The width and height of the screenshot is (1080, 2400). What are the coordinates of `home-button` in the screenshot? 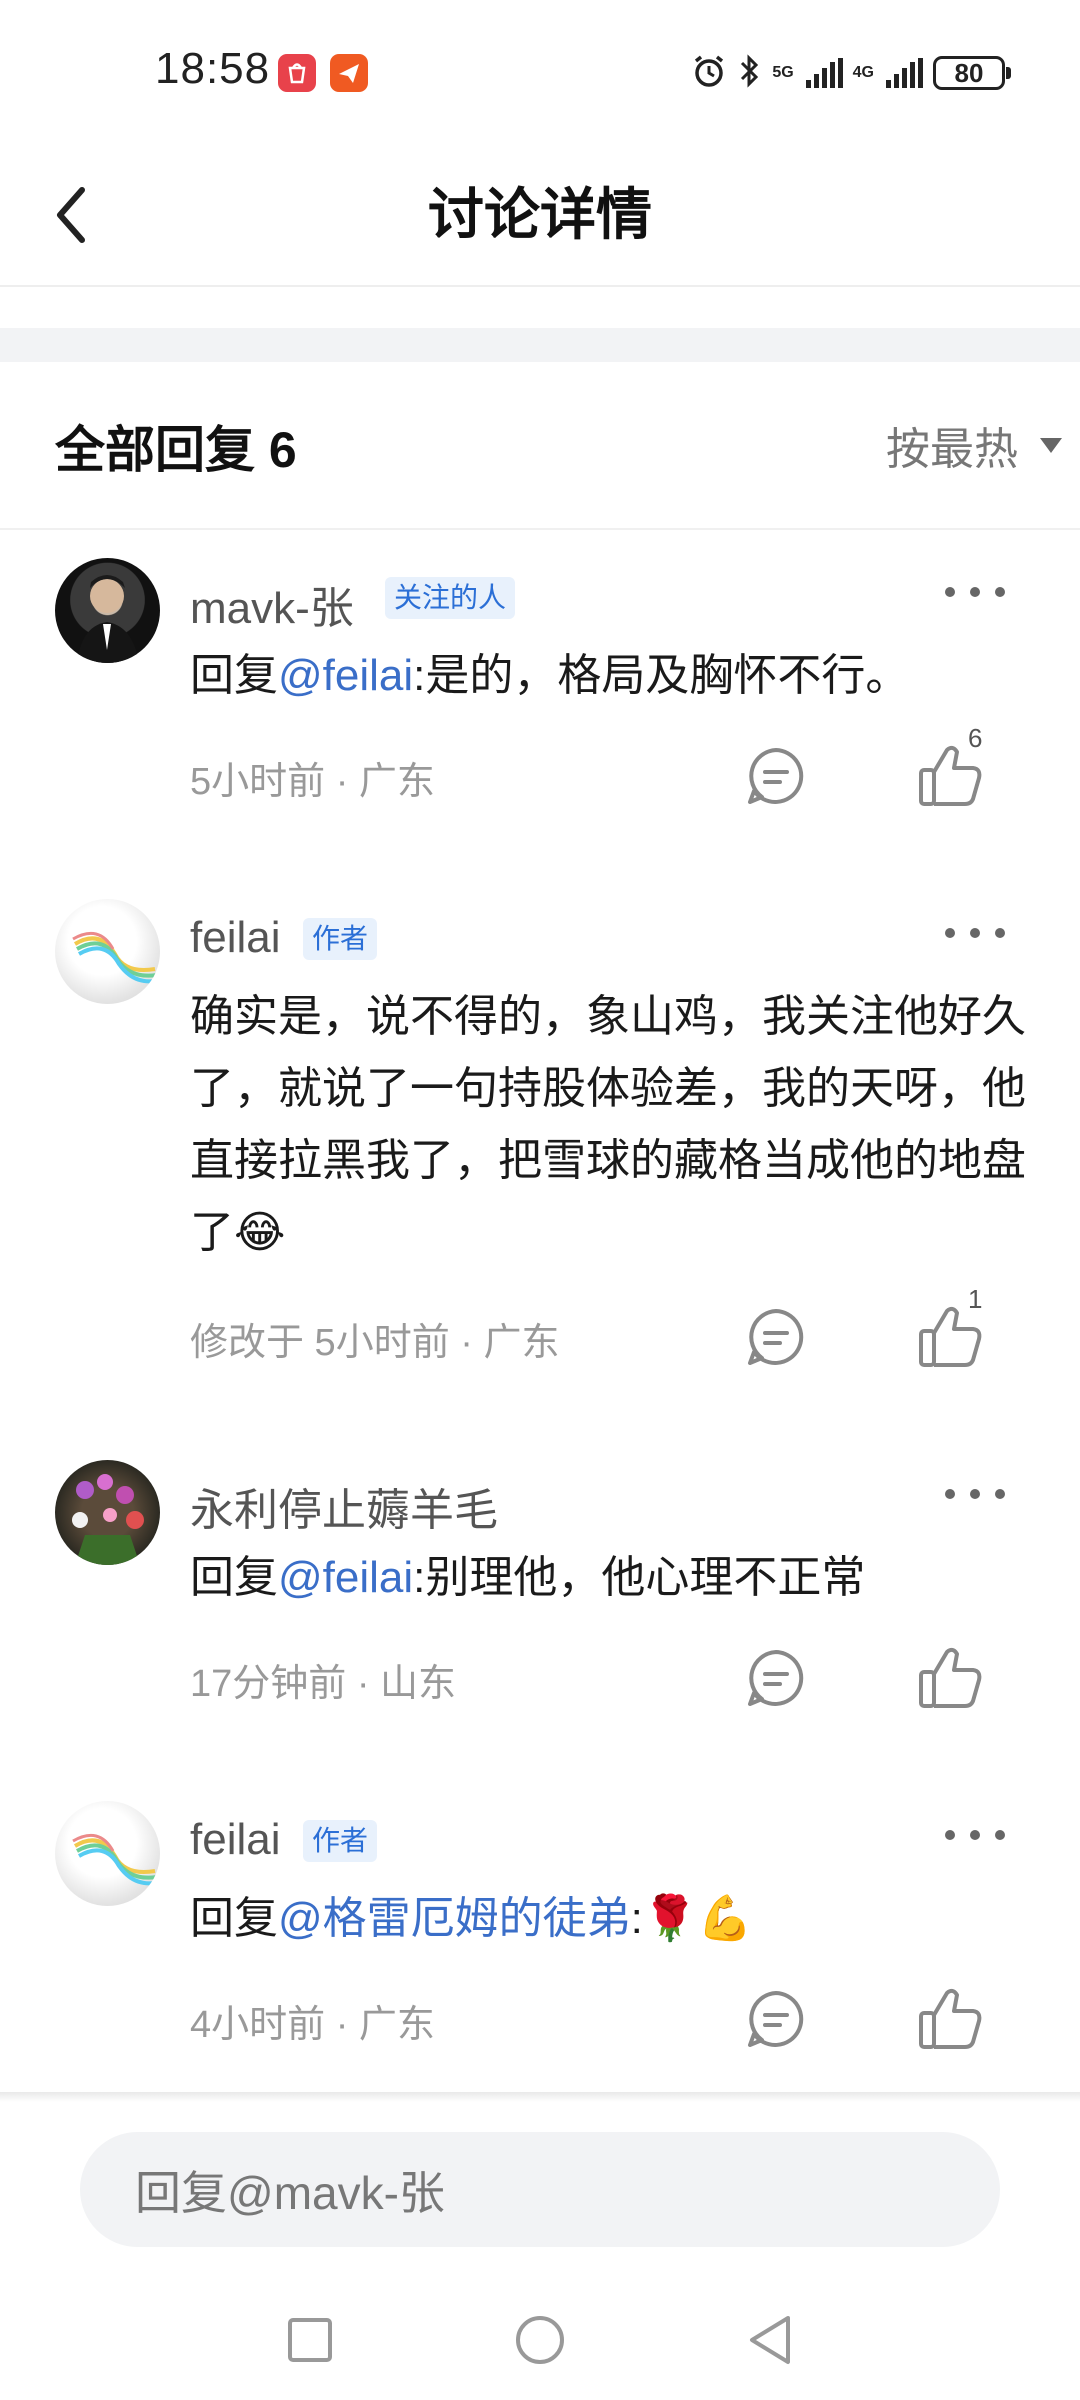 It's located at (540, 2340).